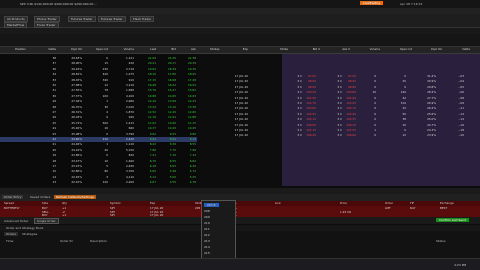 The height and width of the screenshot is (270, 480). What do you see at coordinates (167, 134) in the screenshot?
I see `call-cell: 9.55` at bounding box center [167, 134].